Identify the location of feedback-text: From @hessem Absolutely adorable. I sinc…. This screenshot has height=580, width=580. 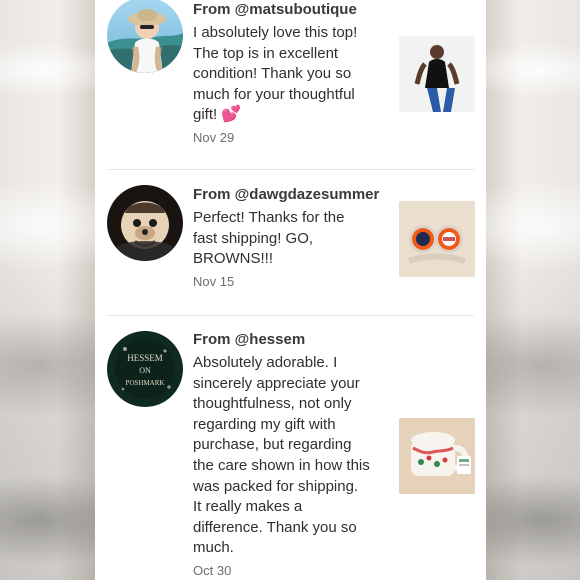
(288, 454).